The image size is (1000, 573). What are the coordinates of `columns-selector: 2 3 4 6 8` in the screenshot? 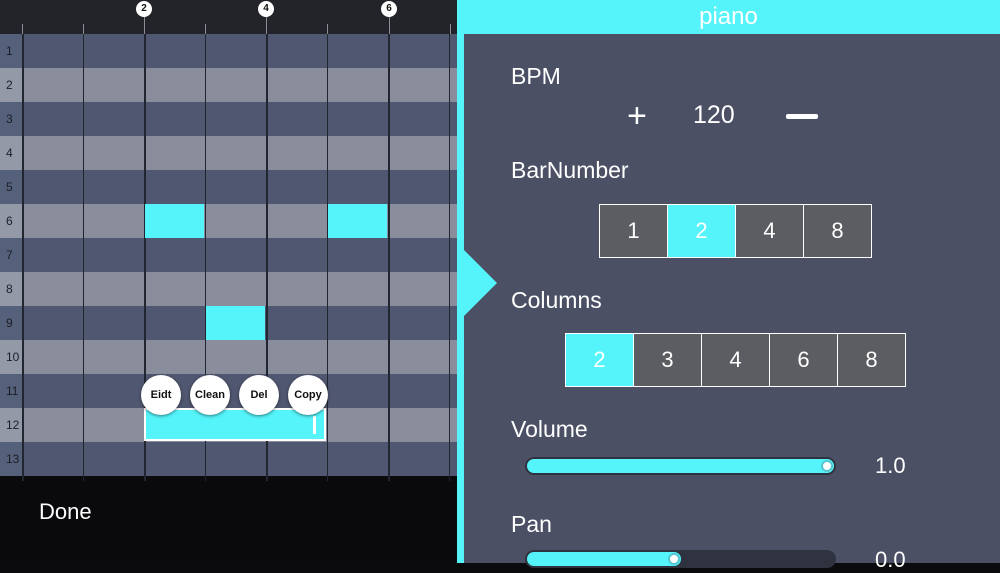 It's located at (735, 360).